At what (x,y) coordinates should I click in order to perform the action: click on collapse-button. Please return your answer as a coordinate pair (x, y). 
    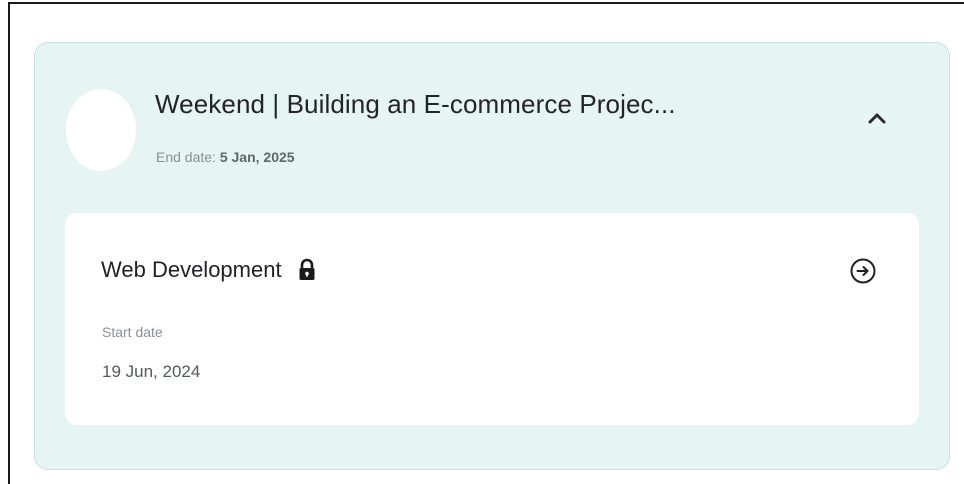
    Looking at the image, I should click on (877, 119).